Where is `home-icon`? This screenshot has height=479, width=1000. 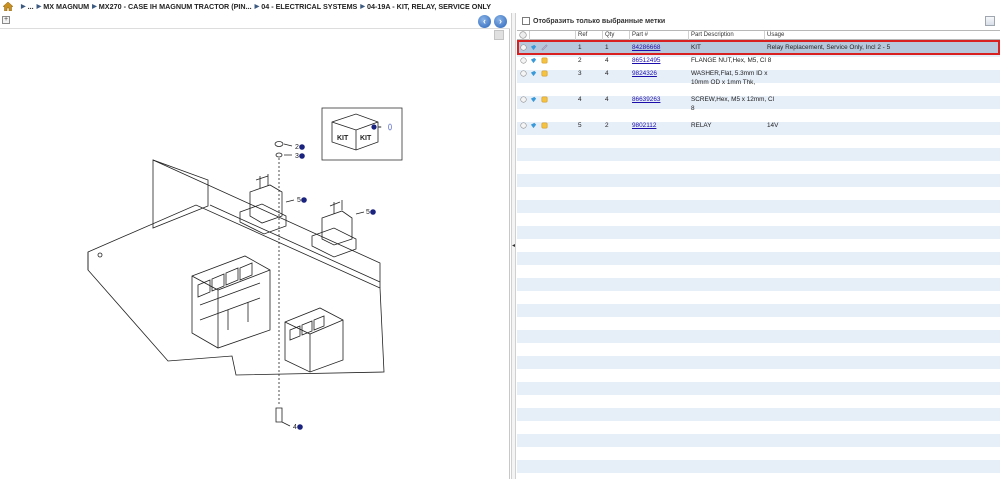
home-icon is located at coordinates (8, 6).